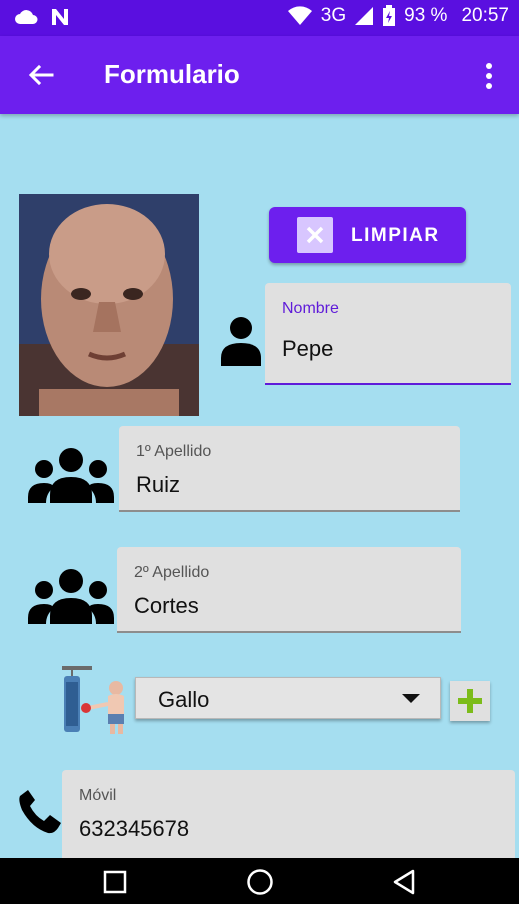 This screenshot has height=904, width=519. What do you see at coordinates (134, 829) in the screenshot?
I see `movil-value: 632345678` at bounding box center [134, 829].